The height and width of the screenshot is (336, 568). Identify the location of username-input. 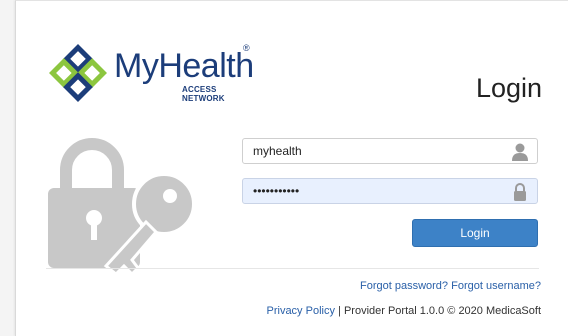
(390, 151).